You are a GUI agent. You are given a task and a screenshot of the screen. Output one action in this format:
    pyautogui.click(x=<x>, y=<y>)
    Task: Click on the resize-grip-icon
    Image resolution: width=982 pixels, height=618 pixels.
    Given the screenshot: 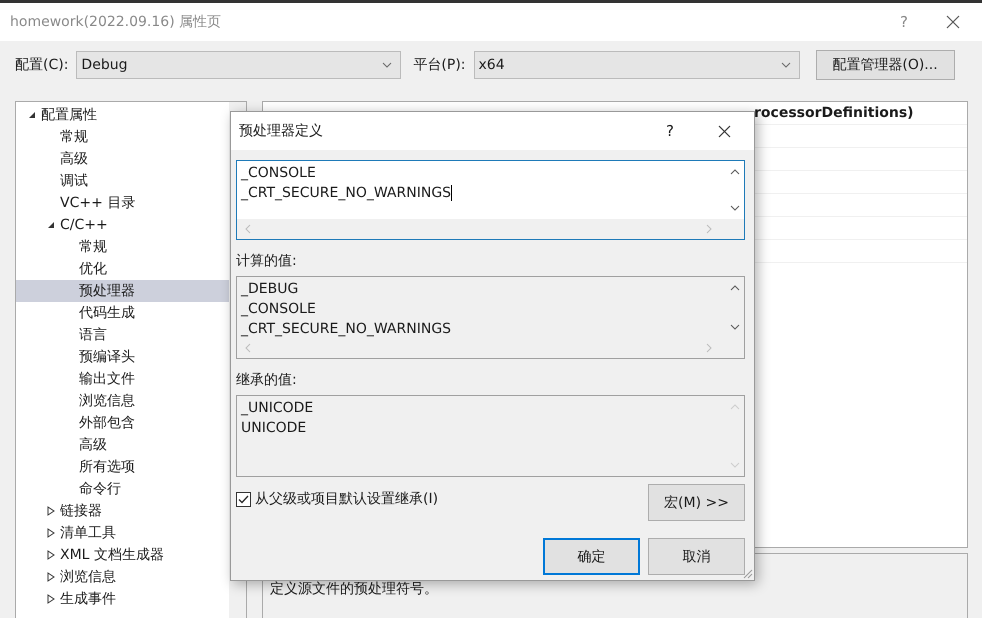 What is the action you would take?
    pyautogui.click(x=748, y=574)
    